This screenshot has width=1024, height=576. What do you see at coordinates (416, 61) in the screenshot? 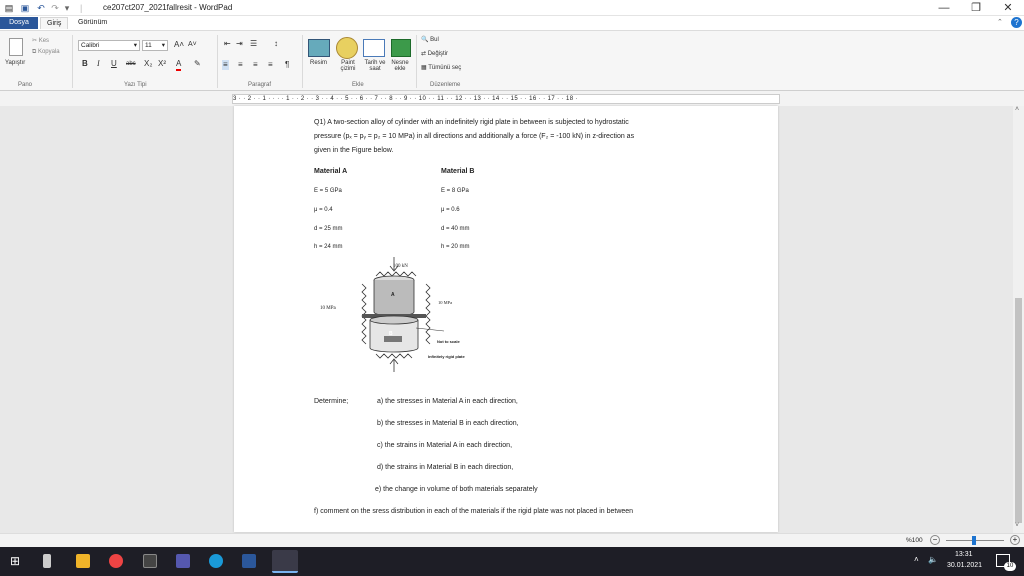
I see `divider` at bounding box center [416, 61].